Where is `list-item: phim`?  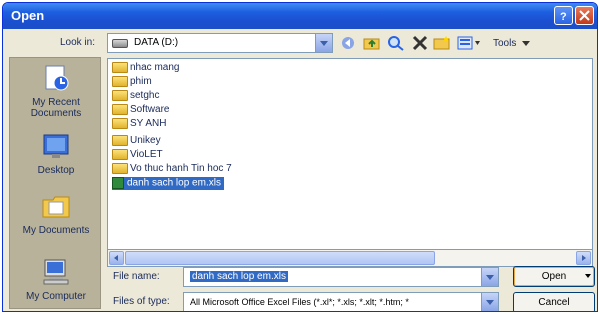
list-item: phim is located at coordinates (132, 82).